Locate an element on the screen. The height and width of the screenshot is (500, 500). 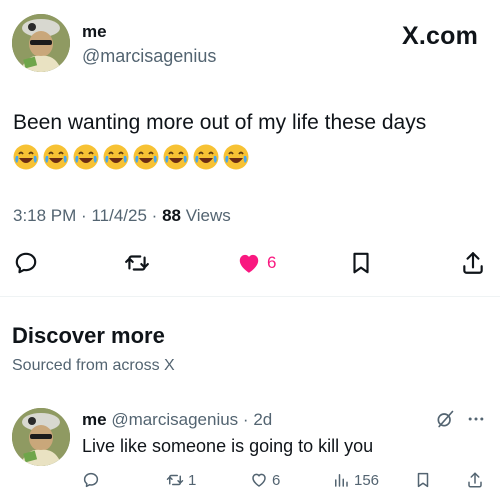
related-like-button: 6 is located at coordinates (265, 480).